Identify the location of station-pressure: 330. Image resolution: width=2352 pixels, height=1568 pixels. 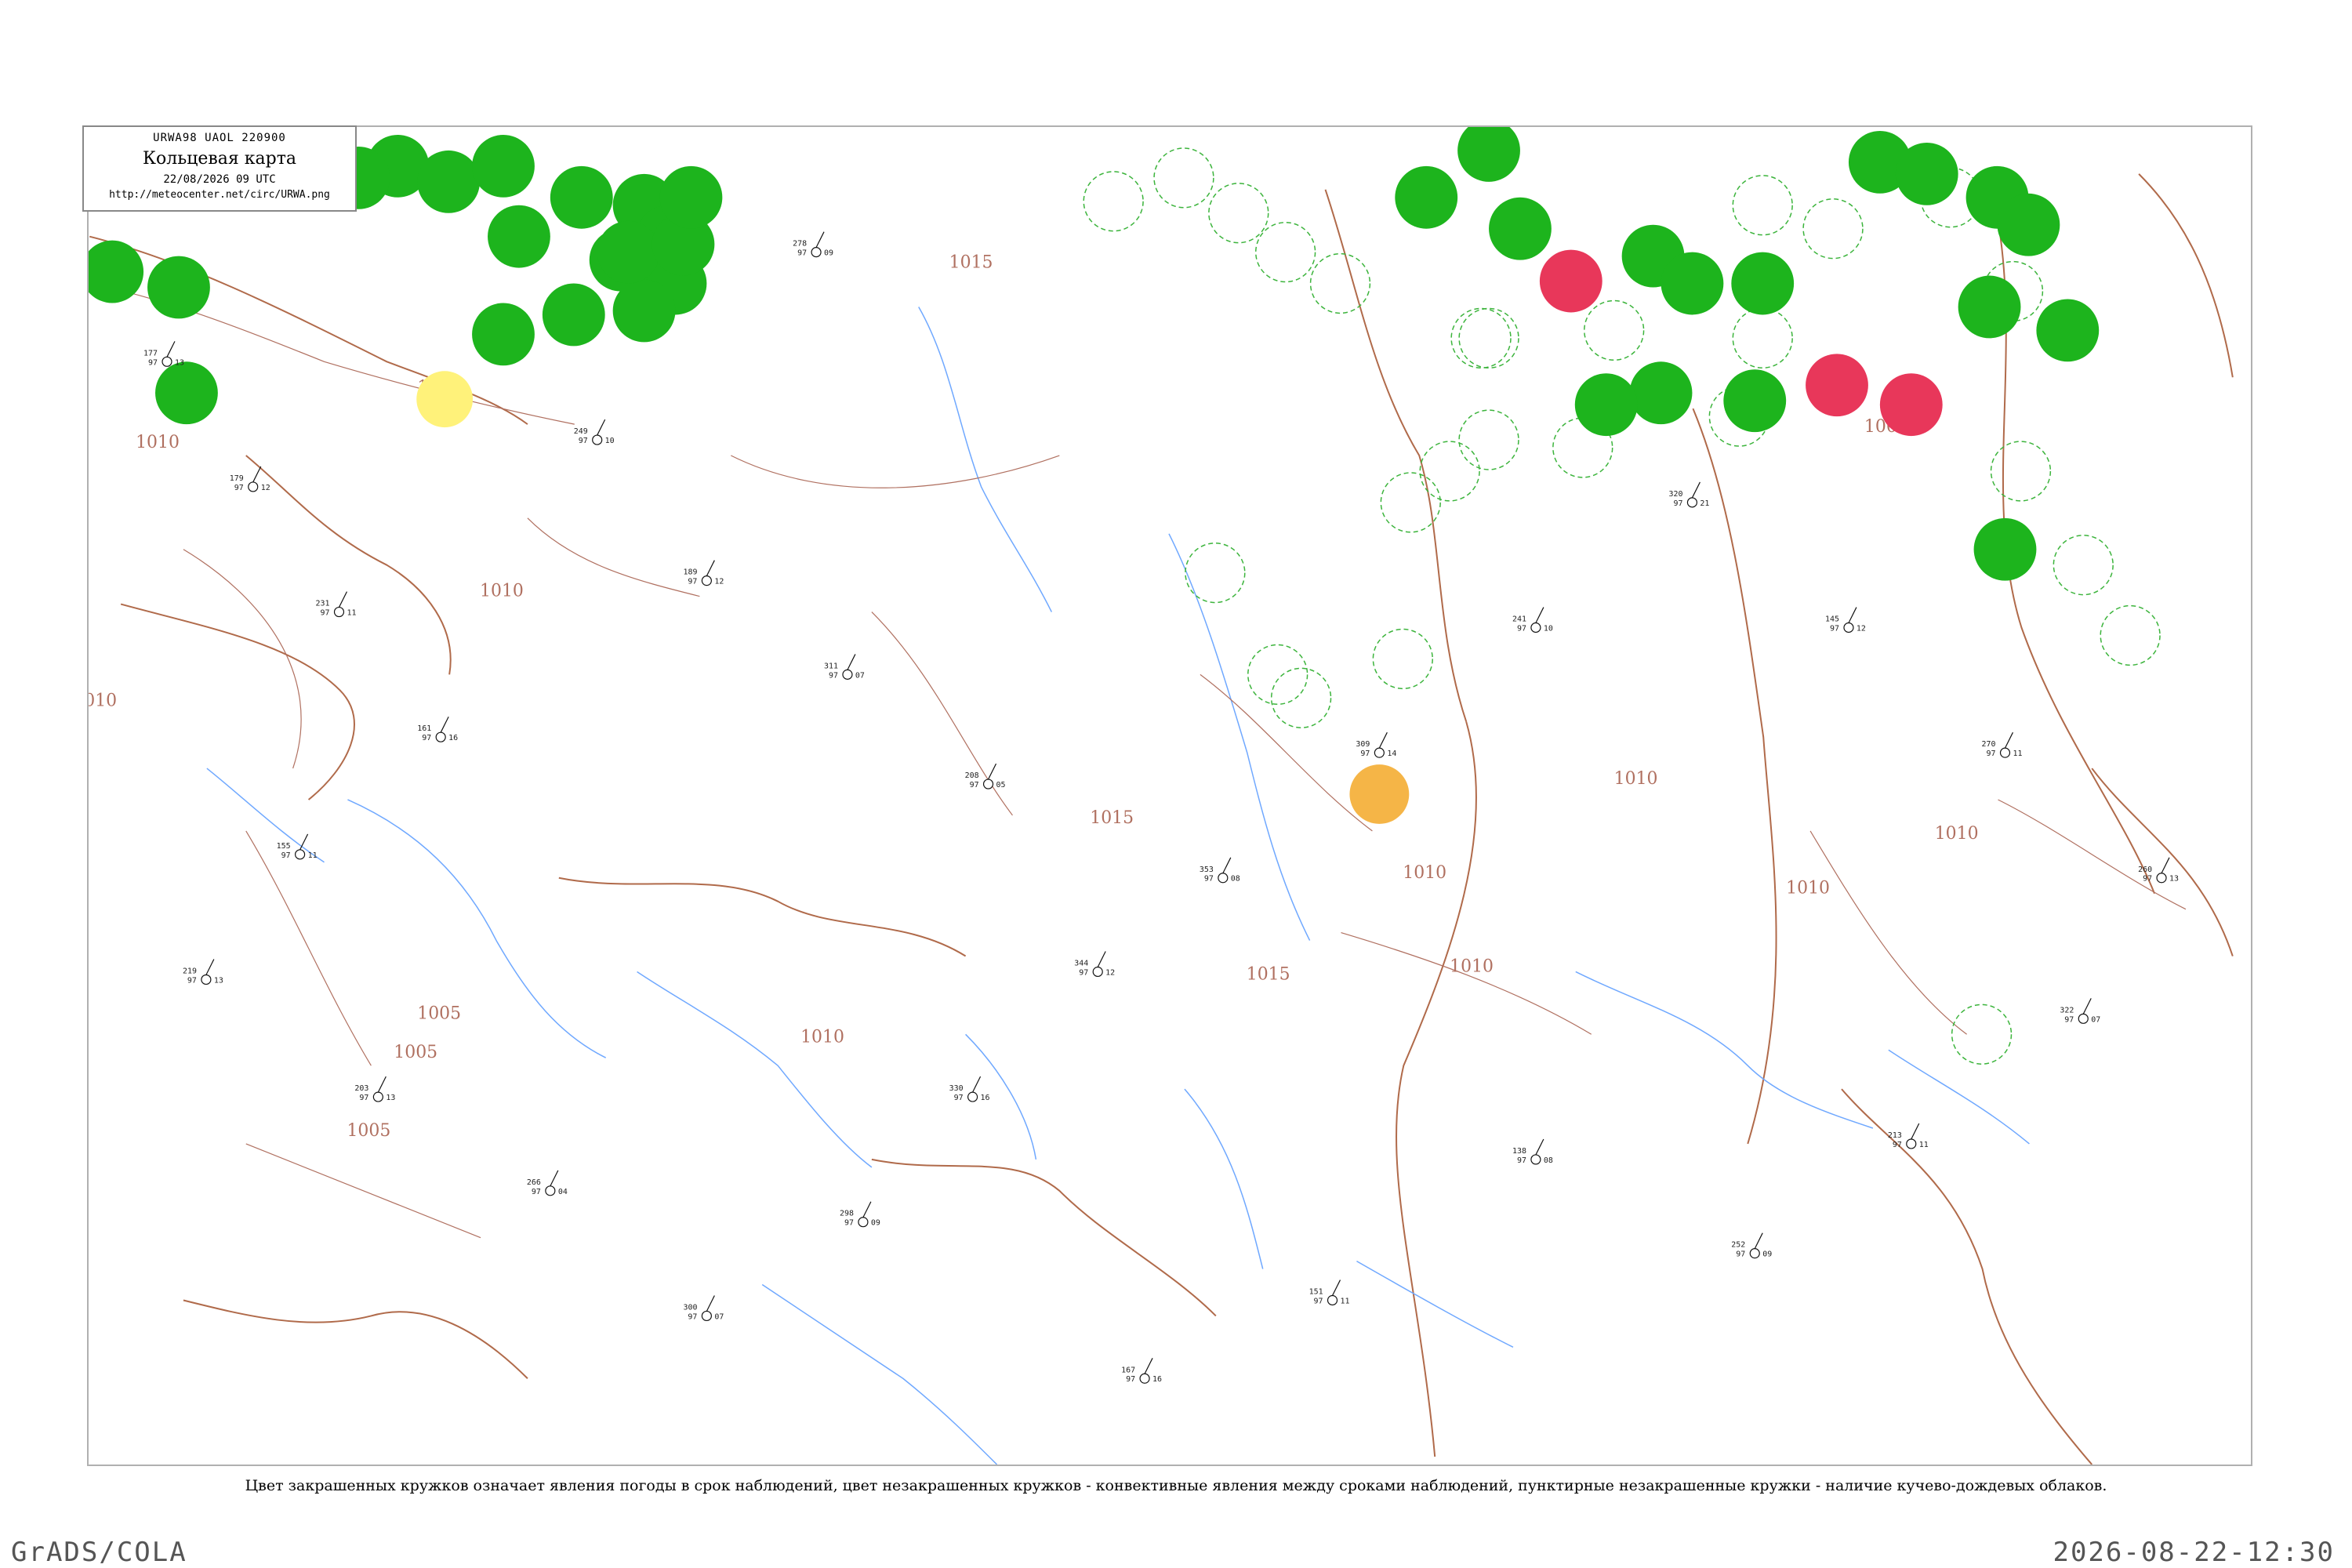
(957, 1088).